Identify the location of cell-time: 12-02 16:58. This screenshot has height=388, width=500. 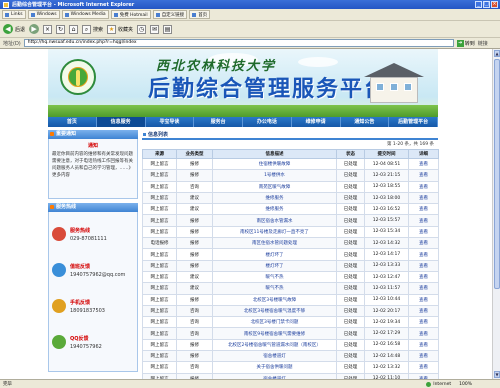
(386, 345).